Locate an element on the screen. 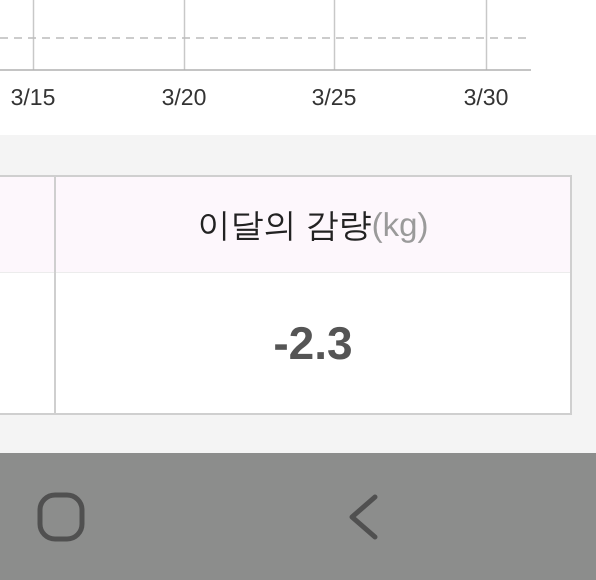 This screenshot has height=580, width=596. back-icon is located at coordinates (363, 517).